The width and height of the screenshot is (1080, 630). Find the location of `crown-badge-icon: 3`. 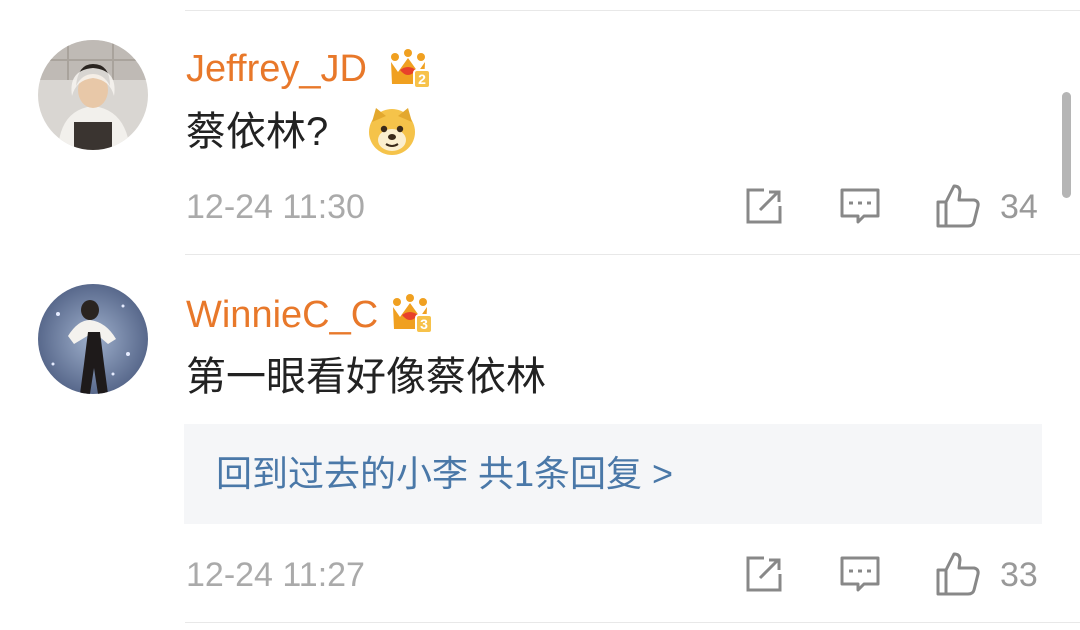

crown-badge-icon: 3 is located at coordinates (412, 315).